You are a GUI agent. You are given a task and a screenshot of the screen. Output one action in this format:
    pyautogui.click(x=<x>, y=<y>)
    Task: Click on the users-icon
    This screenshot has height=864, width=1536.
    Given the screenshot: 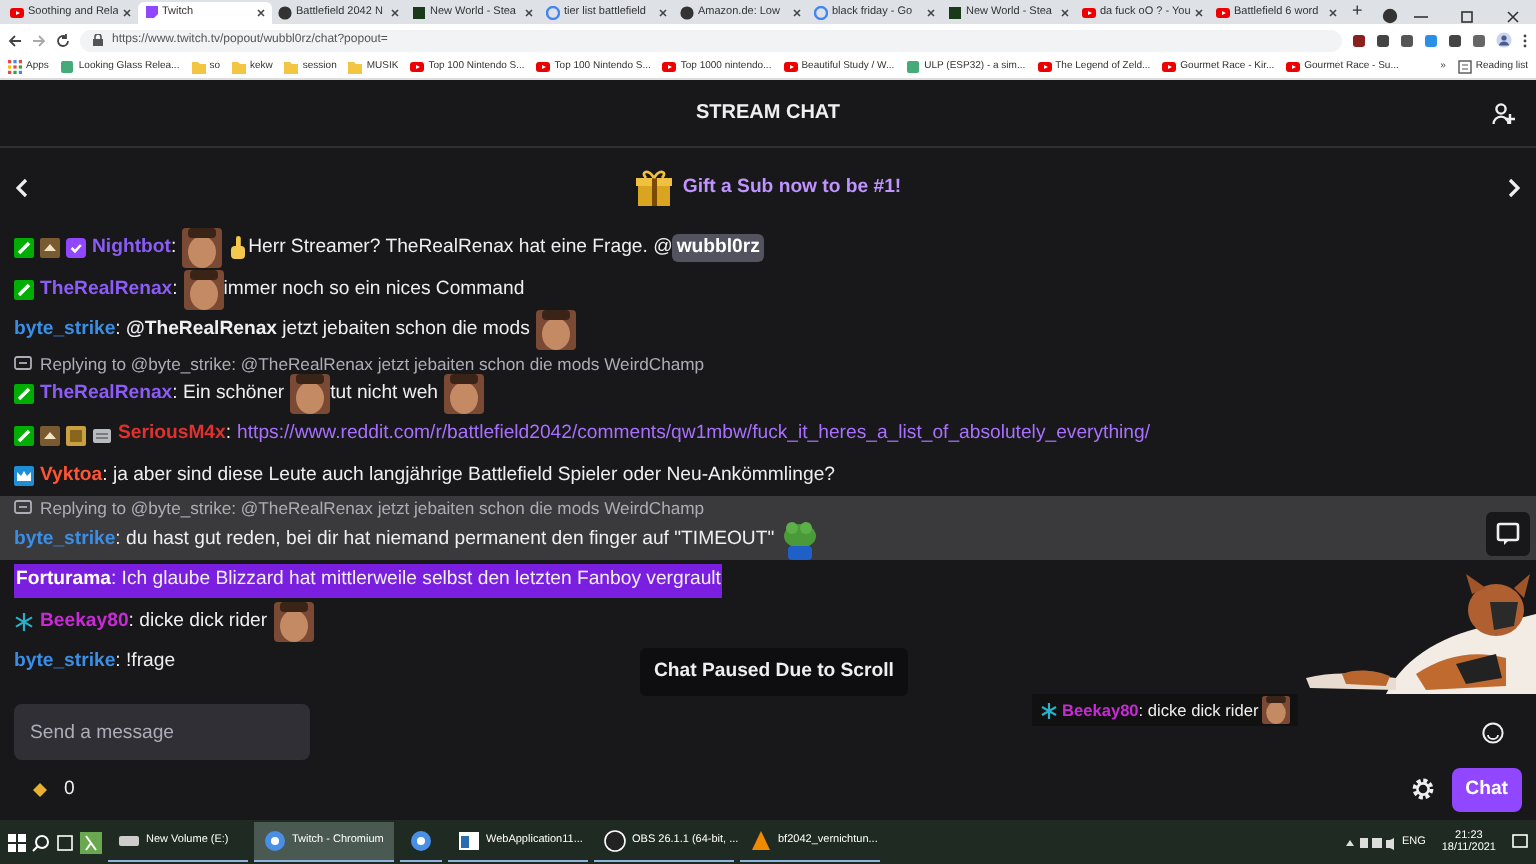 What is the action you would take?
    pyautogui.click(x=1504, y=113)
    